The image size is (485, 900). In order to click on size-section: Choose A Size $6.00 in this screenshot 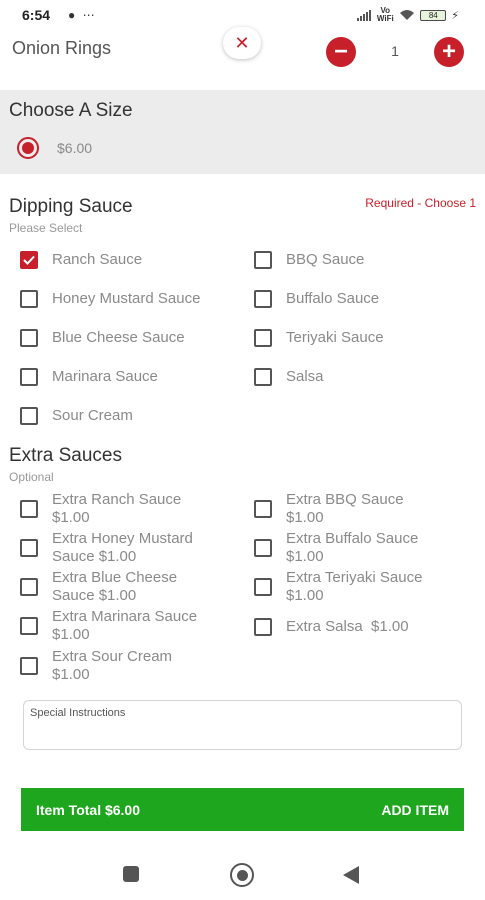, I will do `click(242, 132)`.